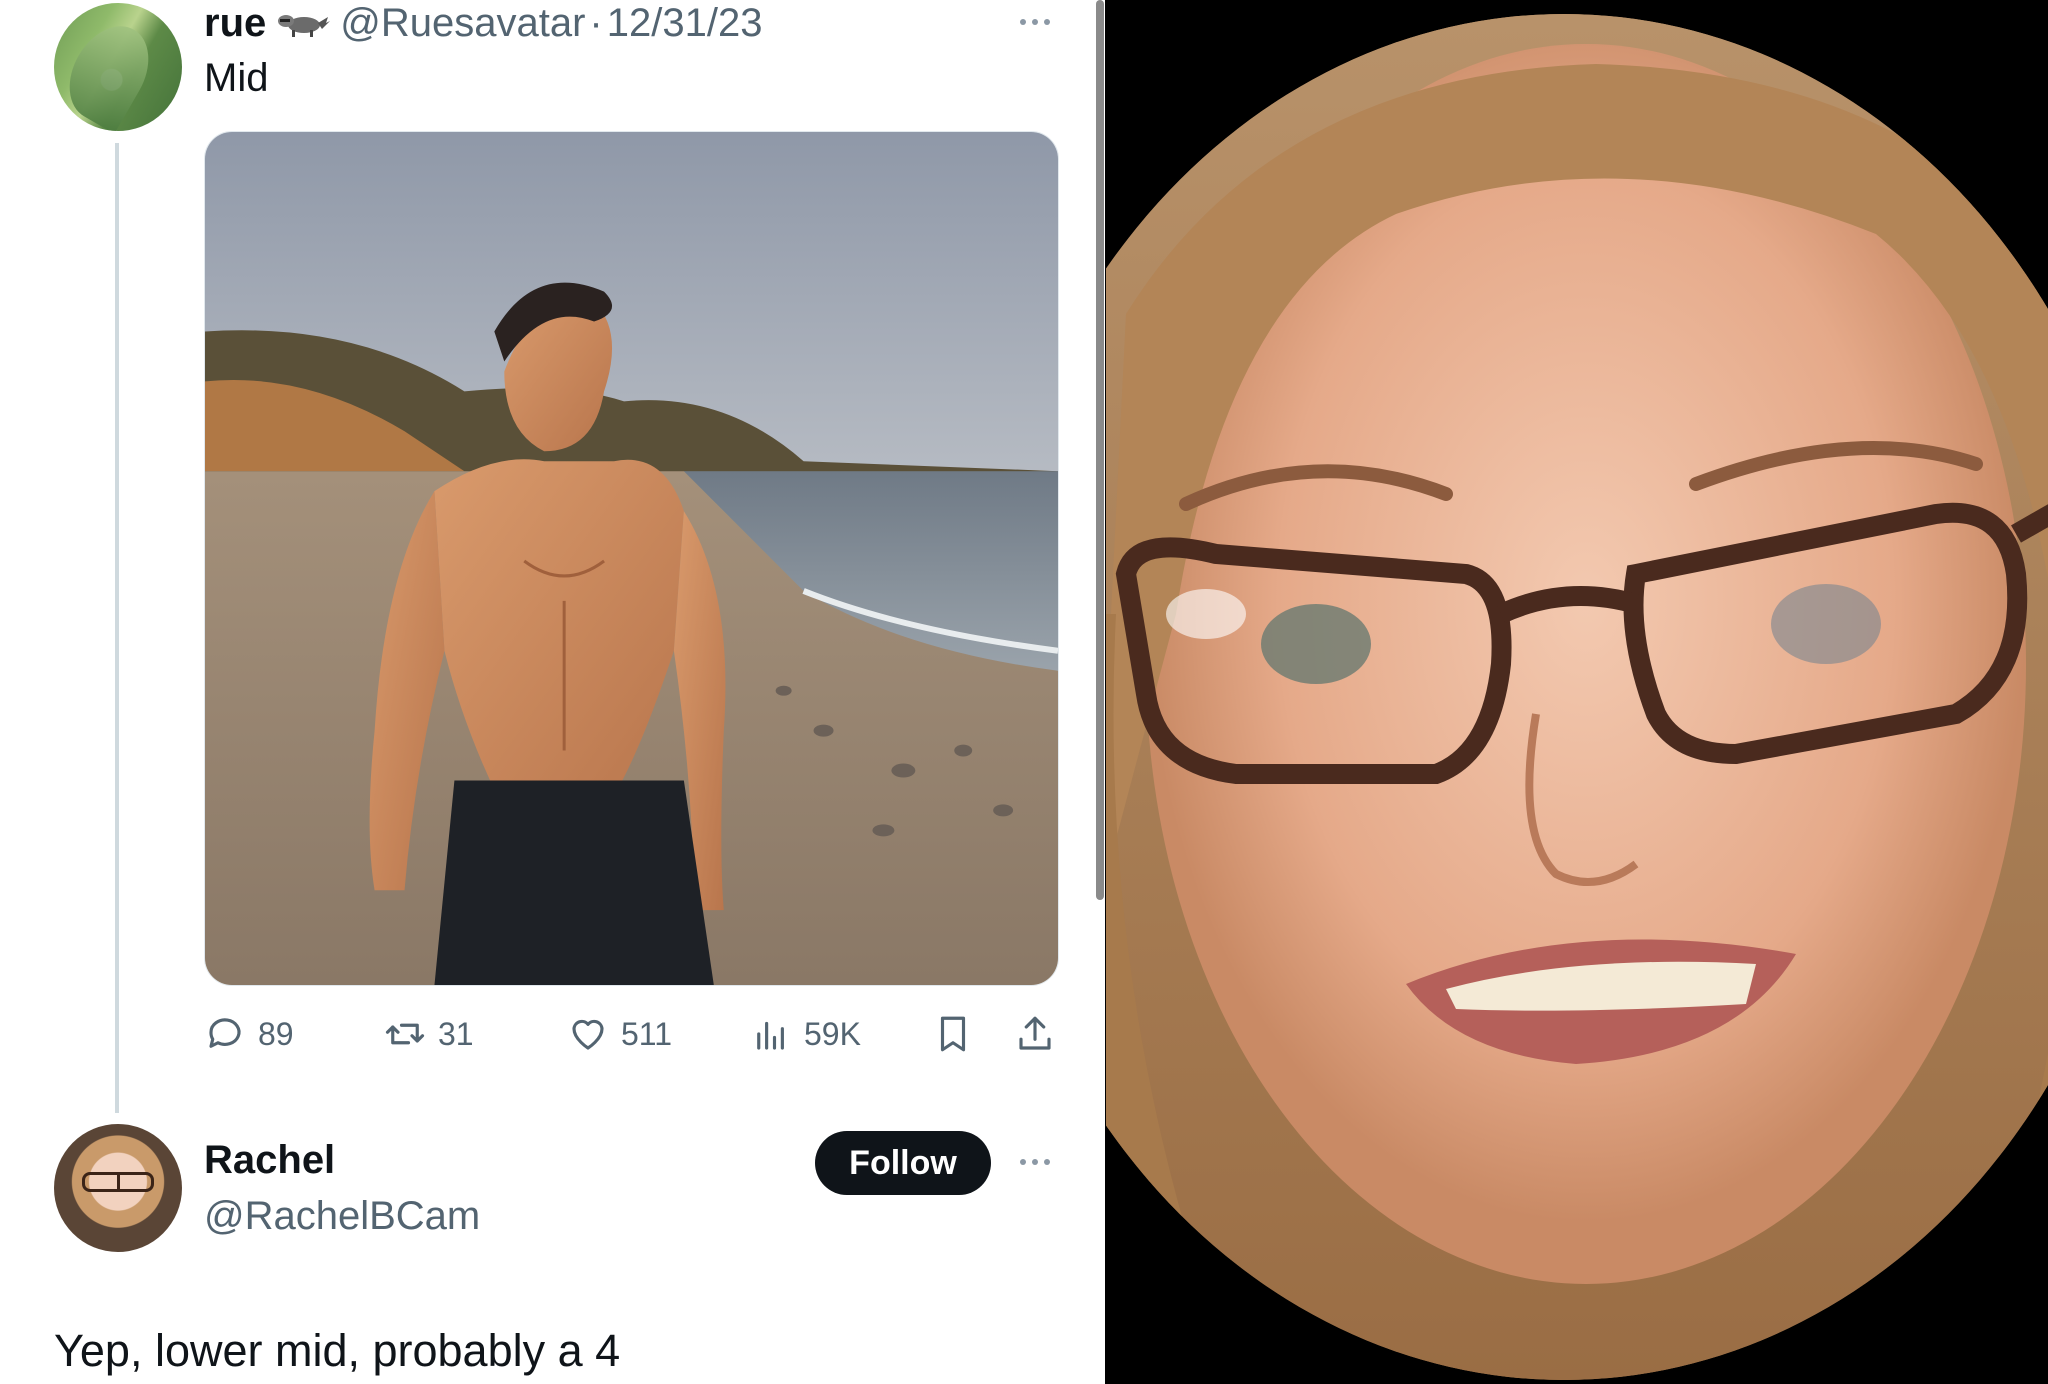 The width and height of the screenshot is (2048, 1384). Describe the element at coordinates (462, 23) in the screenshot. I see `tweet-author-handle: @Ruesavatar` at that location.